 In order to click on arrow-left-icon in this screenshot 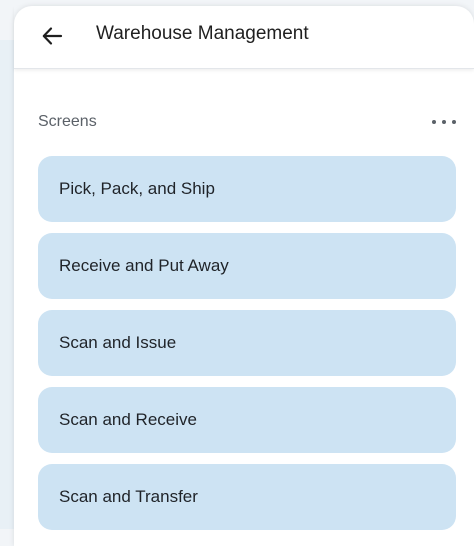, I will do `click(52, 36)`.